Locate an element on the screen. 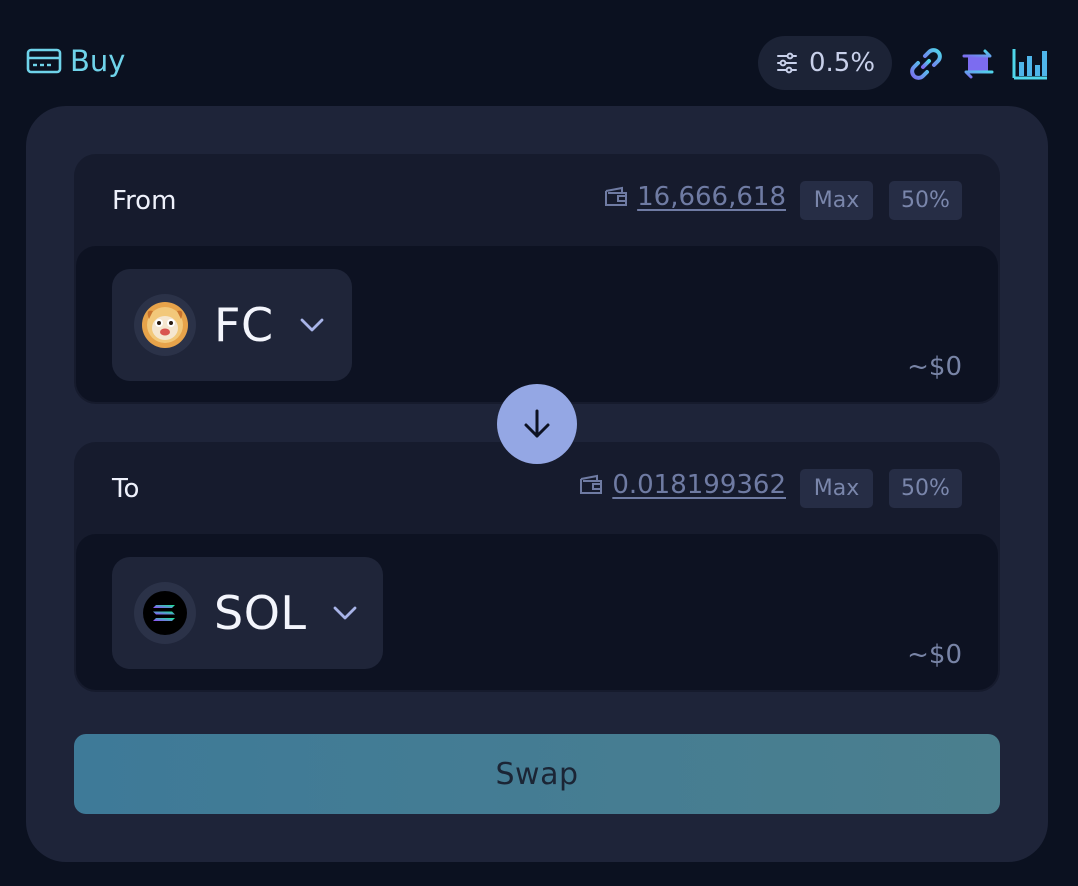 This screenshot has height=886, width=1078. sol-token-logo is located at coordinates (165, 613).